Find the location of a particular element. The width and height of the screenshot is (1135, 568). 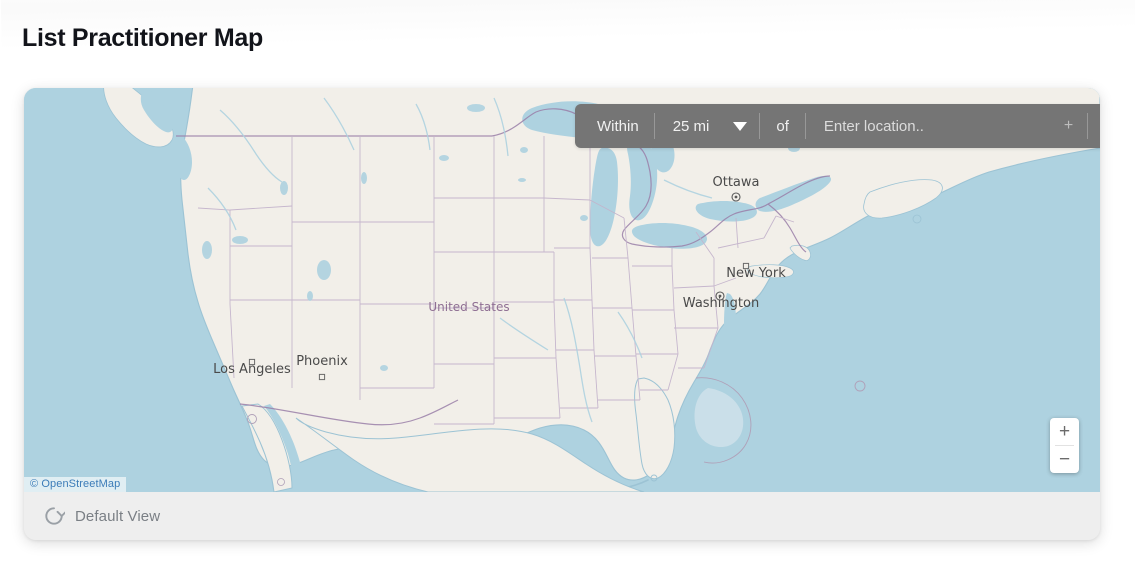

zoom-in-button: + is located at coordinates (1064, 431).